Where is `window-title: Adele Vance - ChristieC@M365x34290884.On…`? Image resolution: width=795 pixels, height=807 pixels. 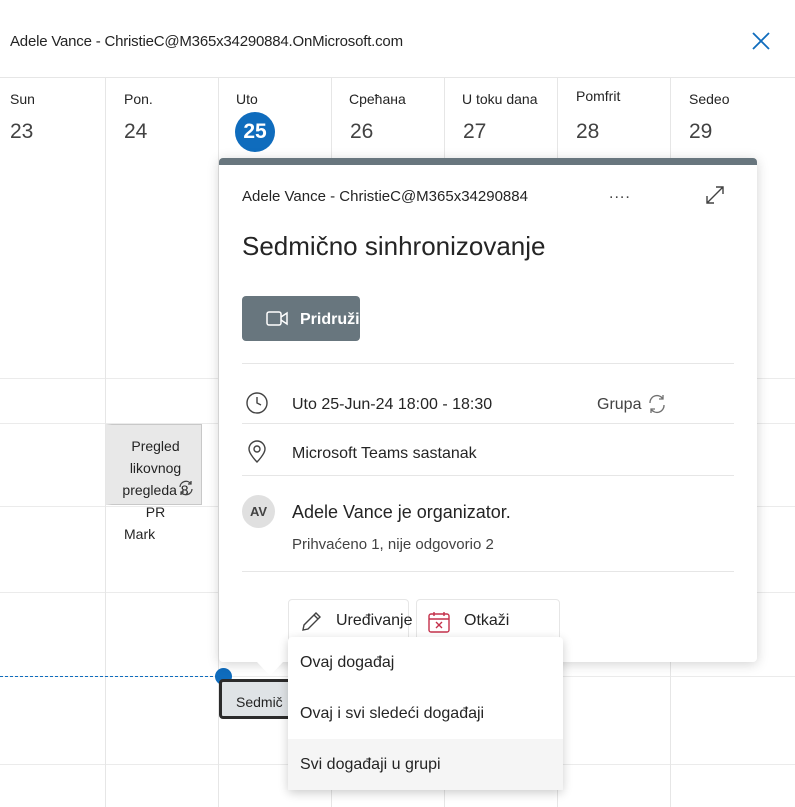
window-title: Adele Vance - ChristieC@M365x34290884.On… is located at coordinates (206, 41).